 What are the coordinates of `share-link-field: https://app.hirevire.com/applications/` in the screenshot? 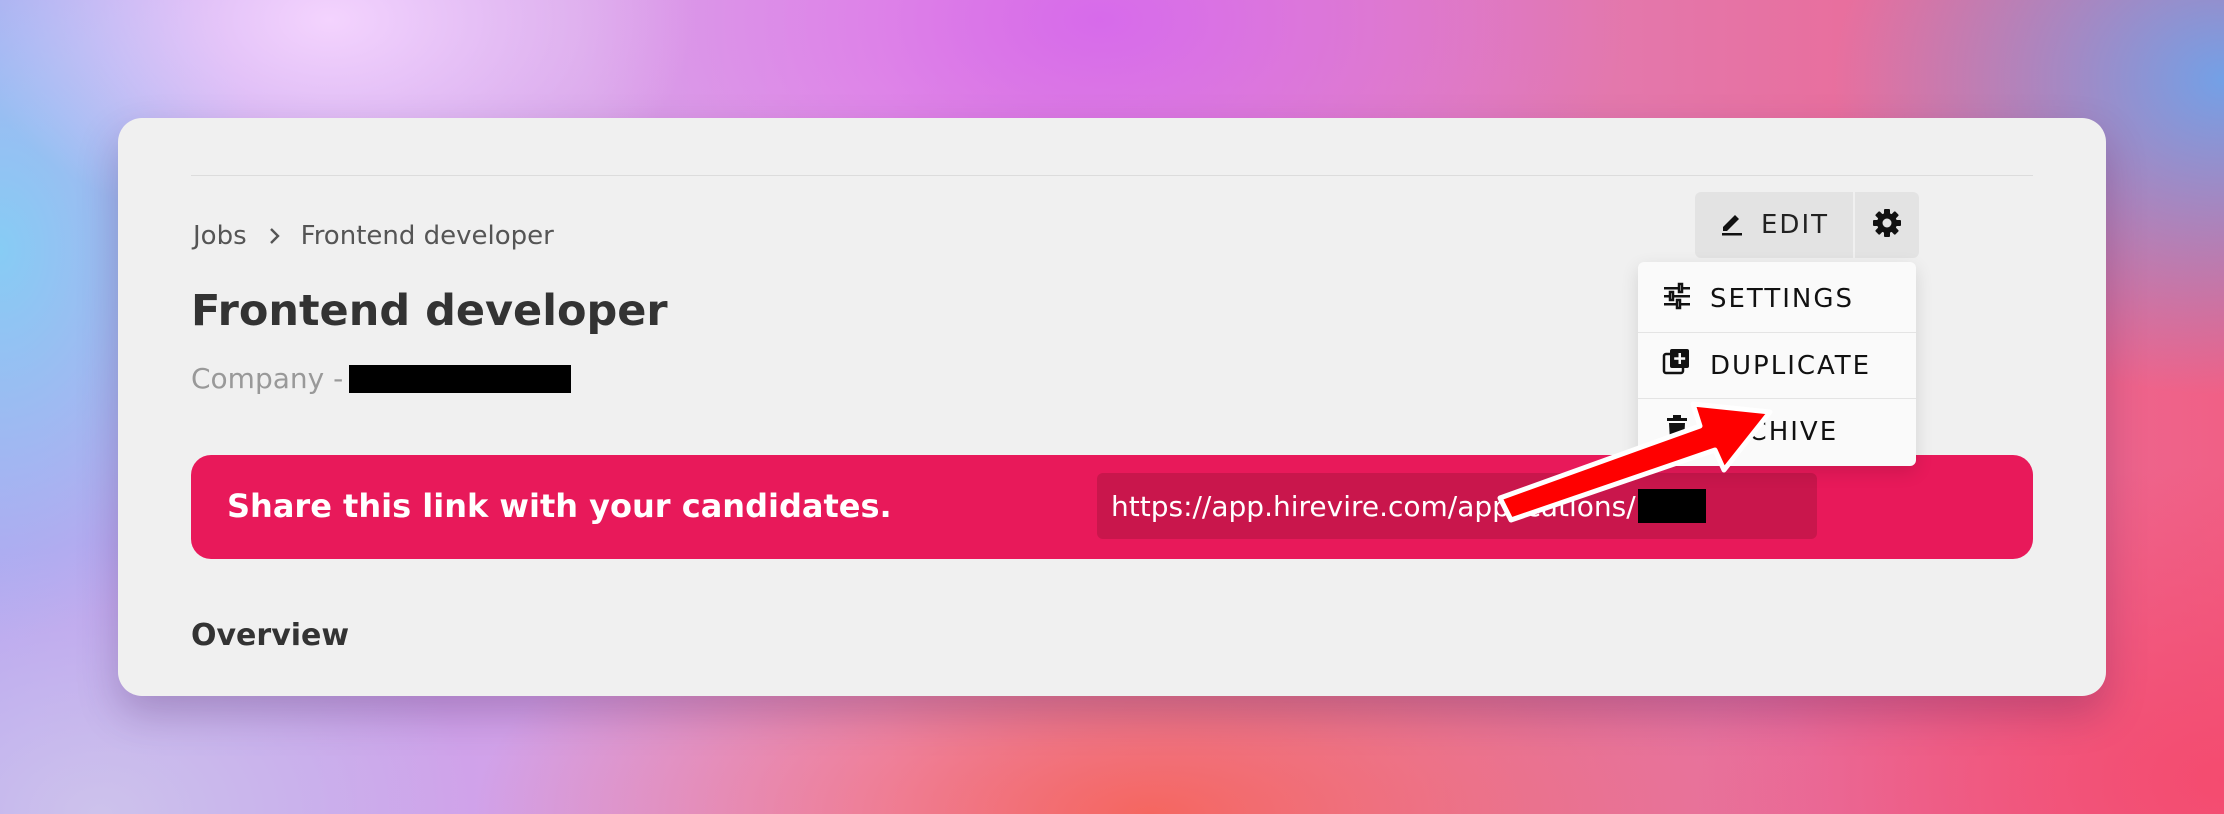 It's located at (1457, 506).